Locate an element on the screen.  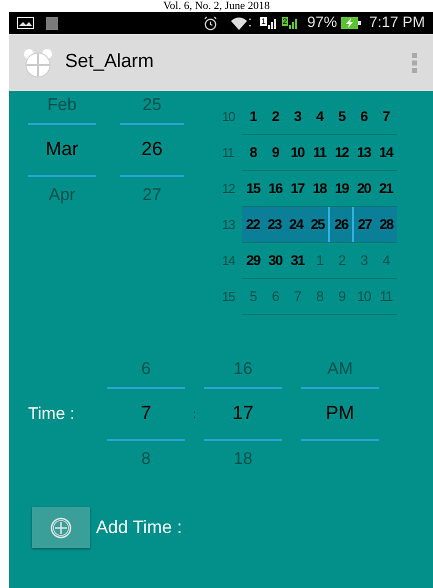
week-number: 11 is located at coordinates (228, 153).